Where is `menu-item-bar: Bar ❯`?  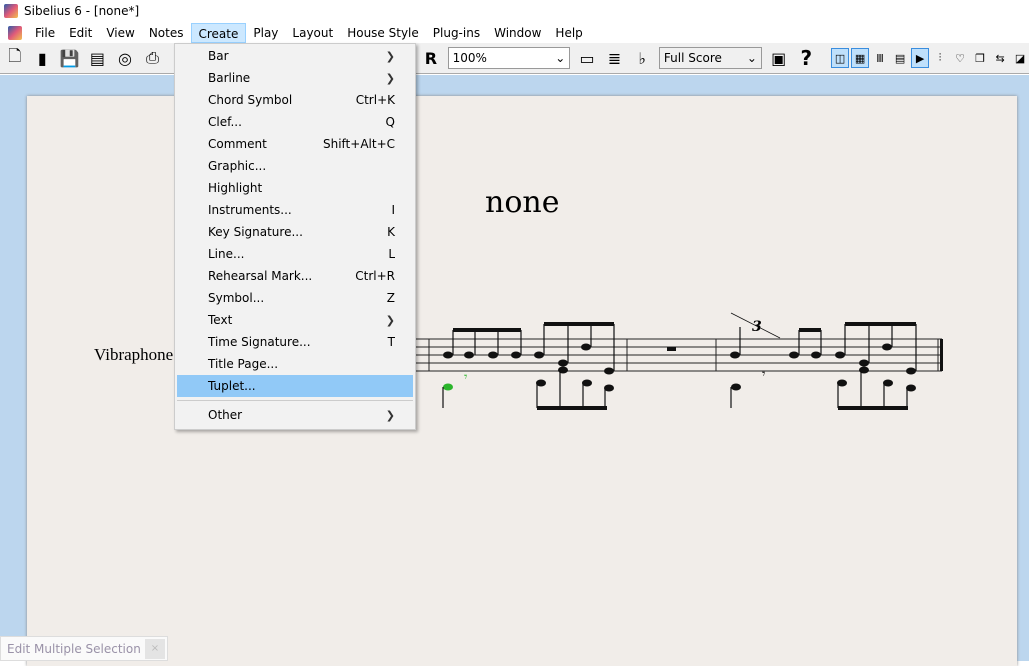
menu-item-bar: Bar ❯ is located at coordinates (295, 56).